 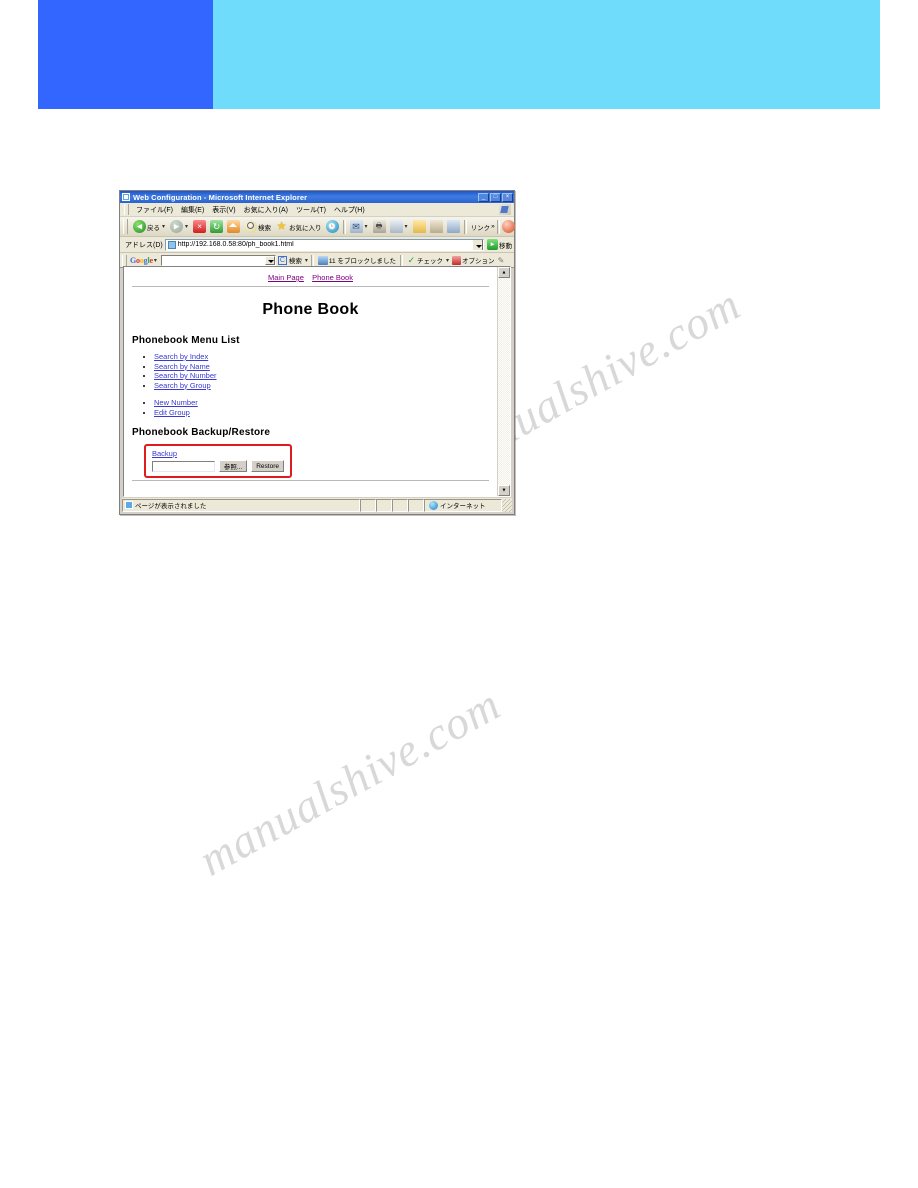 What do you see at coordinates (286, 277) in the screenshot?
I see `nav-link-main-page: Main Page` at bounding box center [286, 277].